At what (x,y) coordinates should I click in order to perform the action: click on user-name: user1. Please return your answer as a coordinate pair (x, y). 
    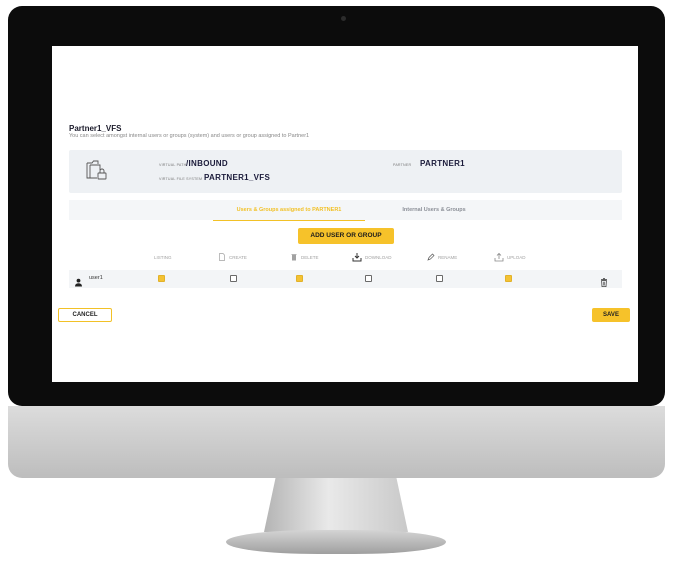
    Looking at the image, I should click on (96, 278).